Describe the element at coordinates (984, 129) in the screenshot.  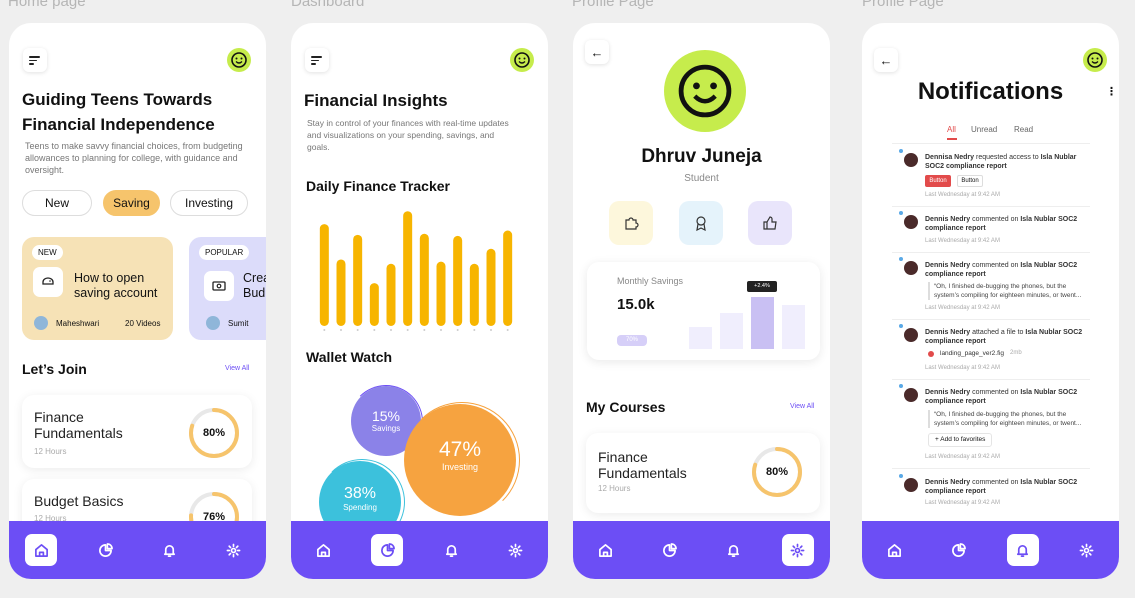
I see `tab-unread: Unread` at that location.